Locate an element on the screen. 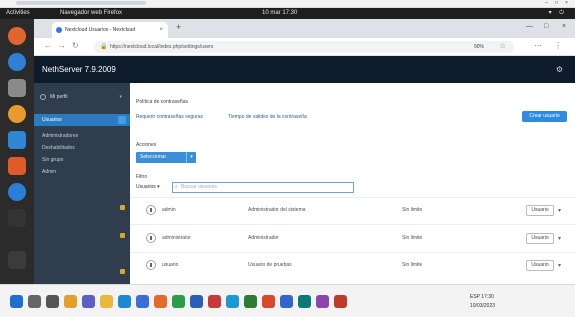 This screenshot has width=575, height=317. host-minimize-button: – is located at coordinates (548, 3).